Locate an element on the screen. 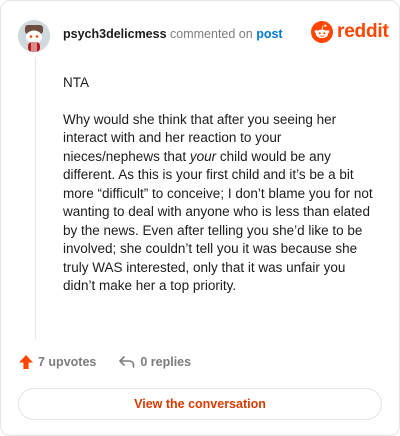 The height and width of the screenshot is (436, 400). reply-arrow-icon is located at coordinates (127, 362).